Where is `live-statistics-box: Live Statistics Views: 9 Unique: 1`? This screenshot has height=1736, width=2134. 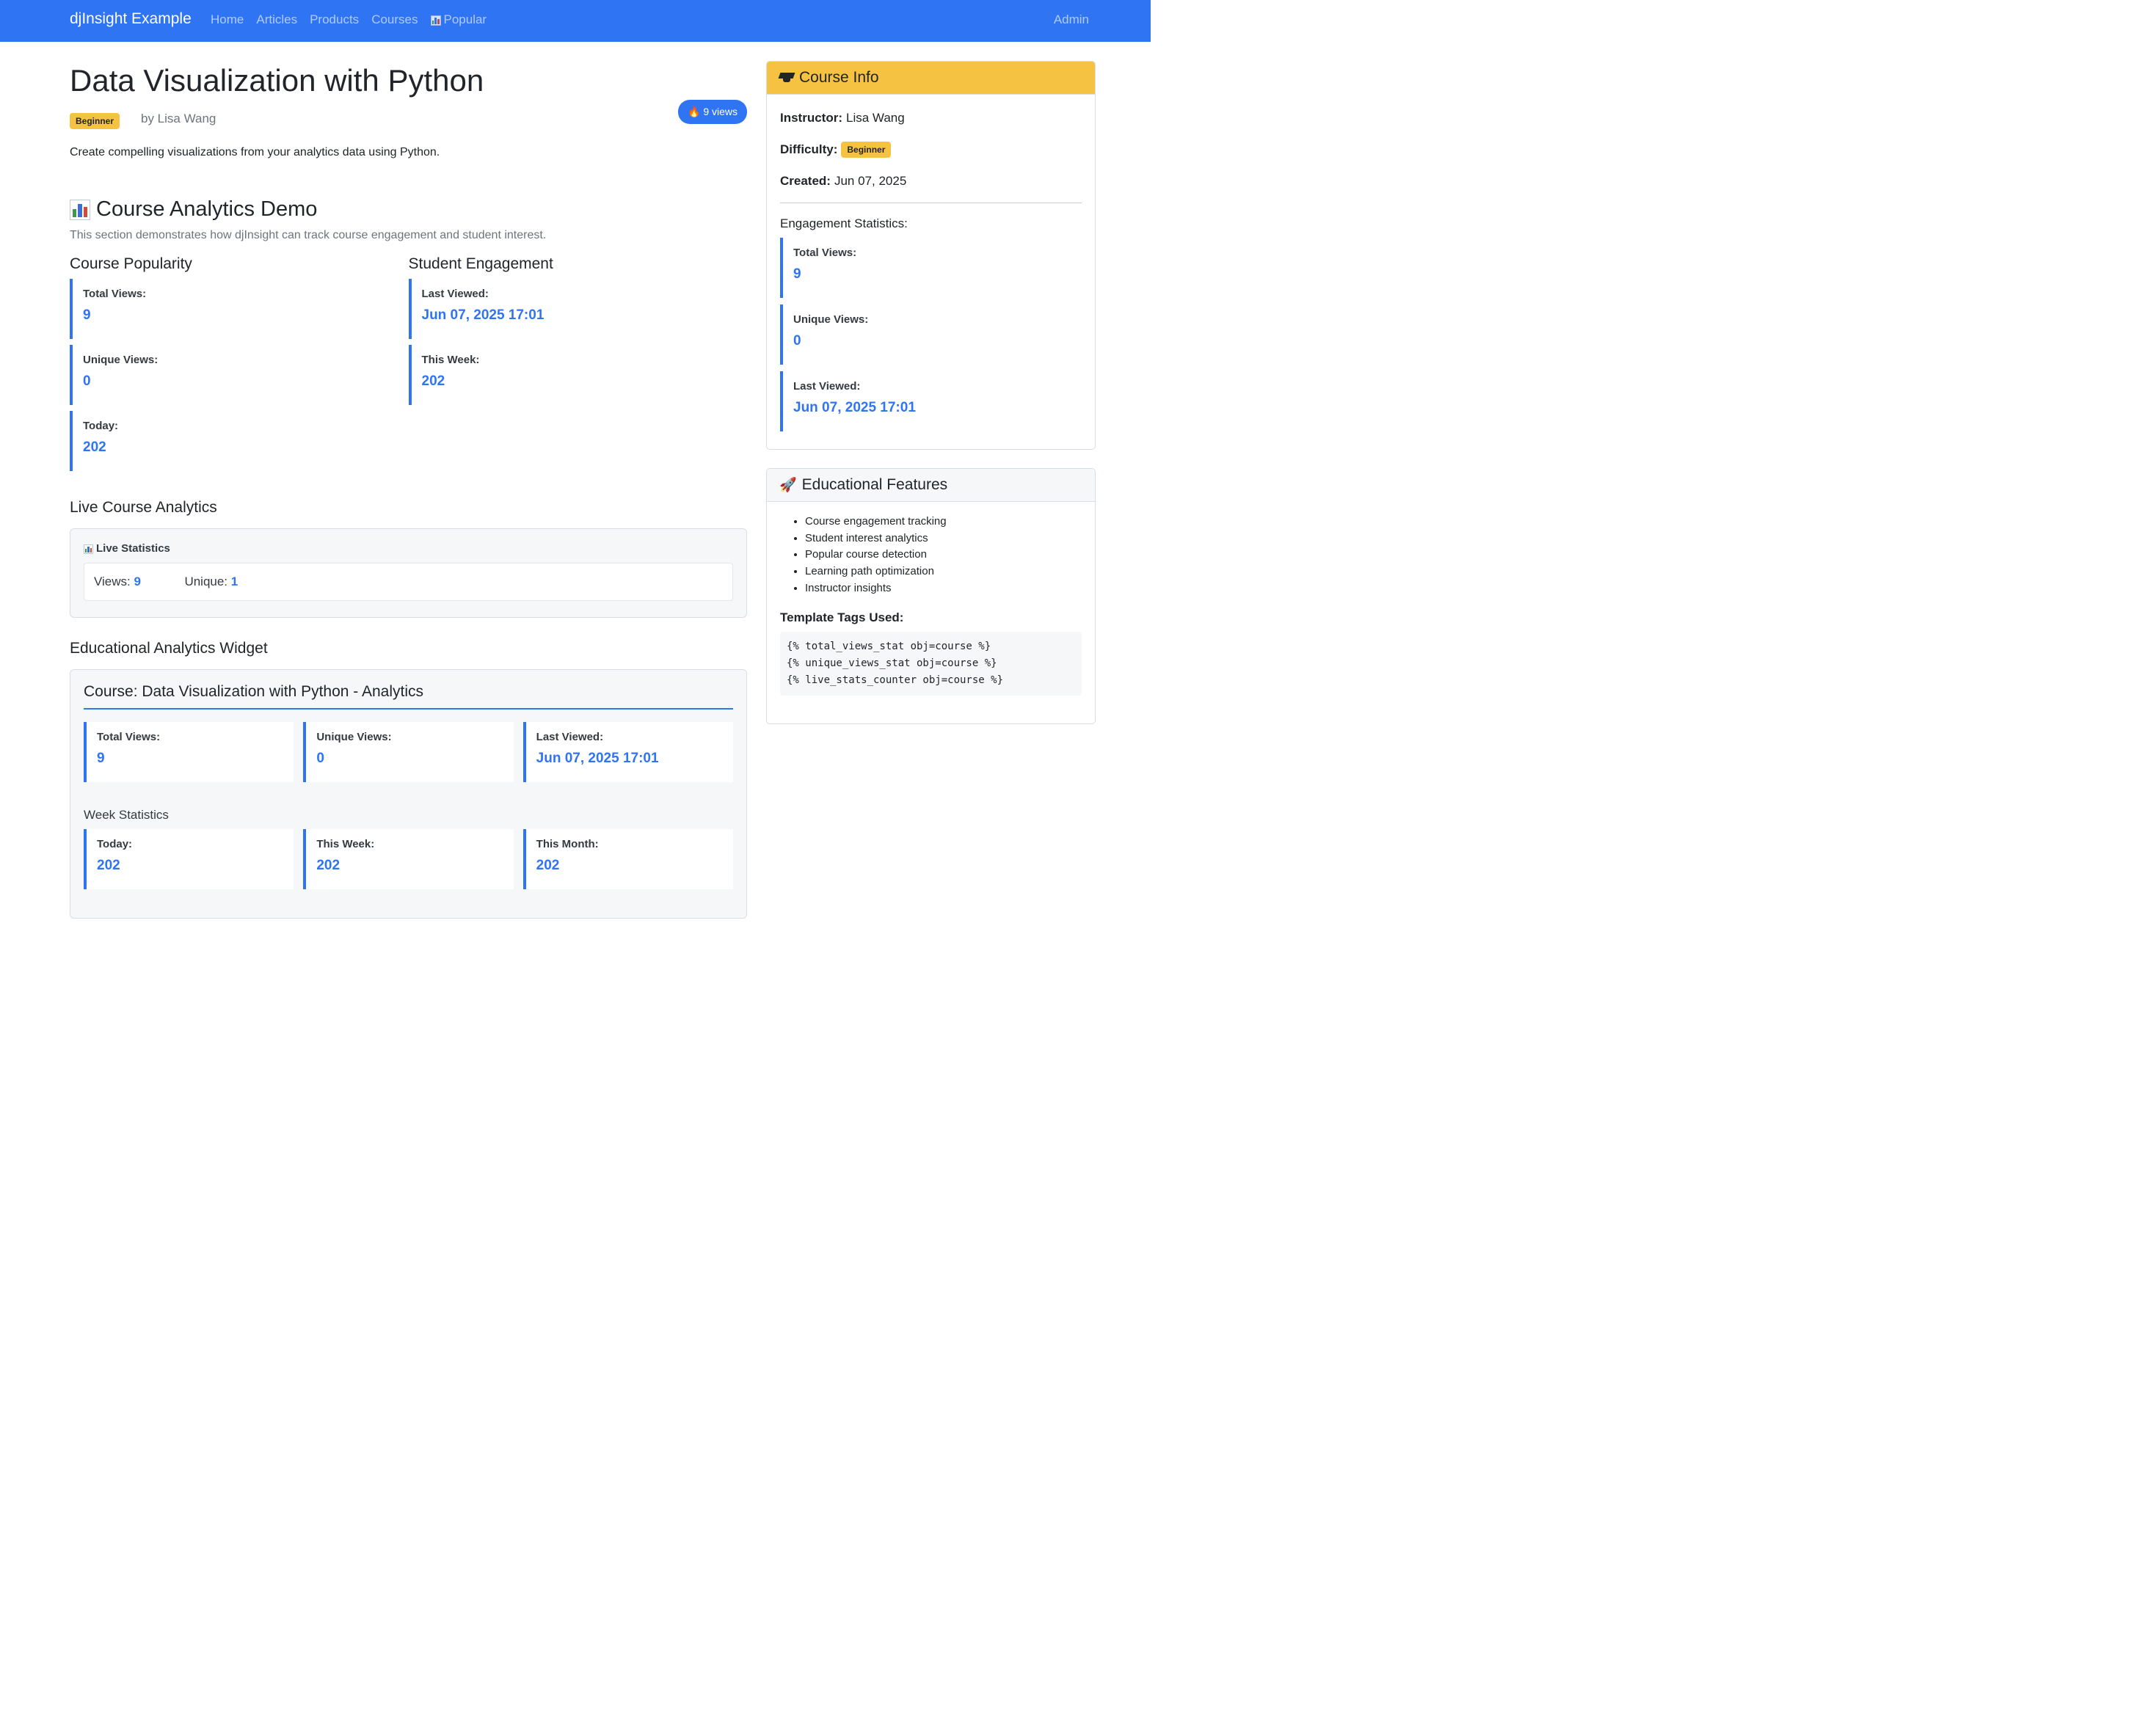
live-statistics-box: Live Statistics Views: 9 Unique: 1 is located at coordinates (408, 573).